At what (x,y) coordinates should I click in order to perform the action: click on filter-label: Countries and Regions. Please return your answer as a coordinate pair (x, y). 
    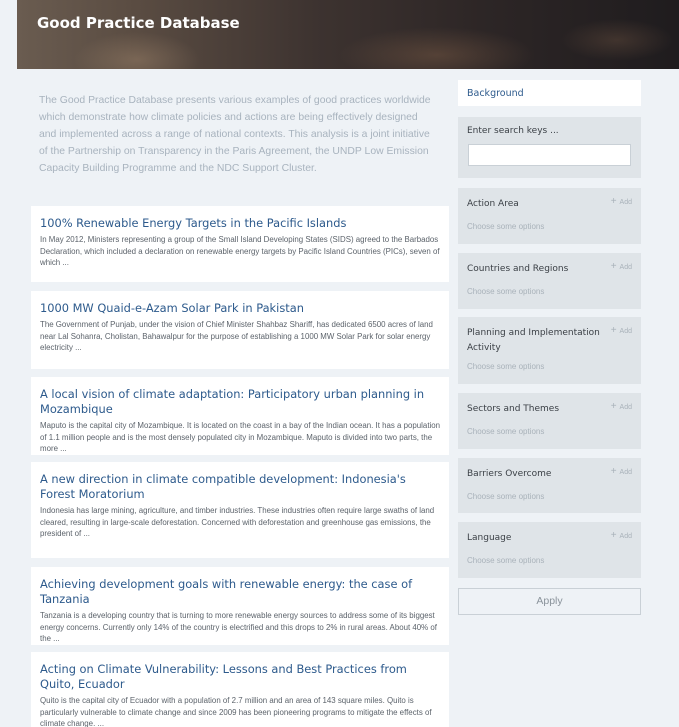
    Looking at the image, I should click on (518, 269).